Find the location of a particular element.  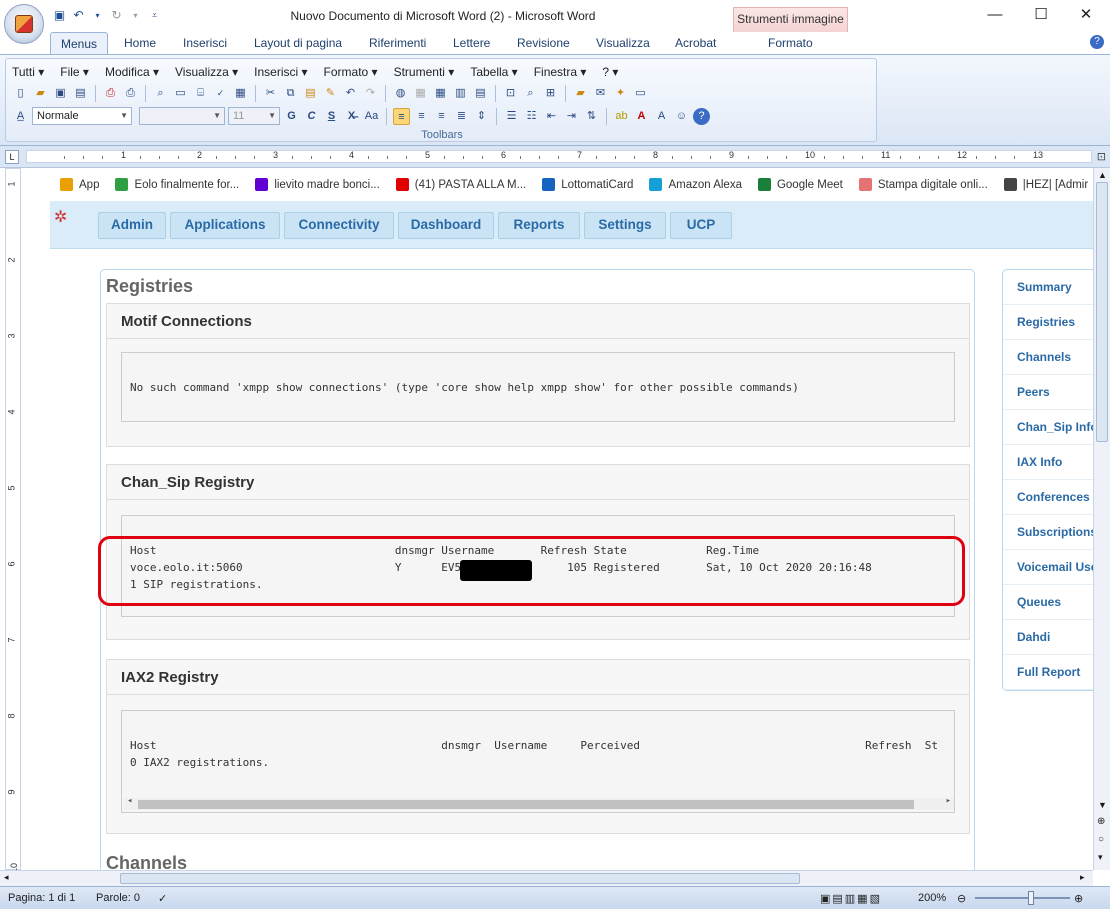

new-document-icon: ▯ is located at coordinates (20, 93).